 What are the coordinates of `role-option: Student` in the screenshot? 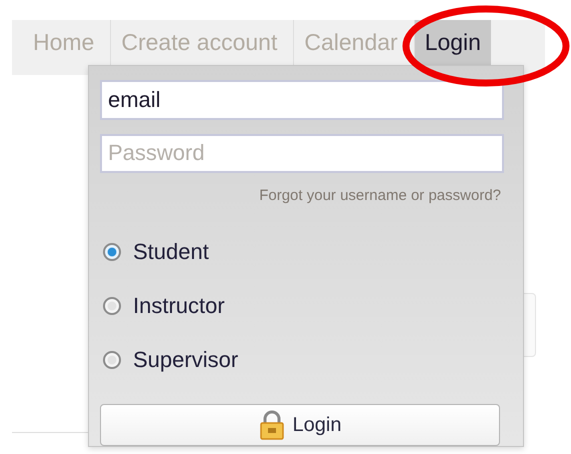 It's located at (156, 252).